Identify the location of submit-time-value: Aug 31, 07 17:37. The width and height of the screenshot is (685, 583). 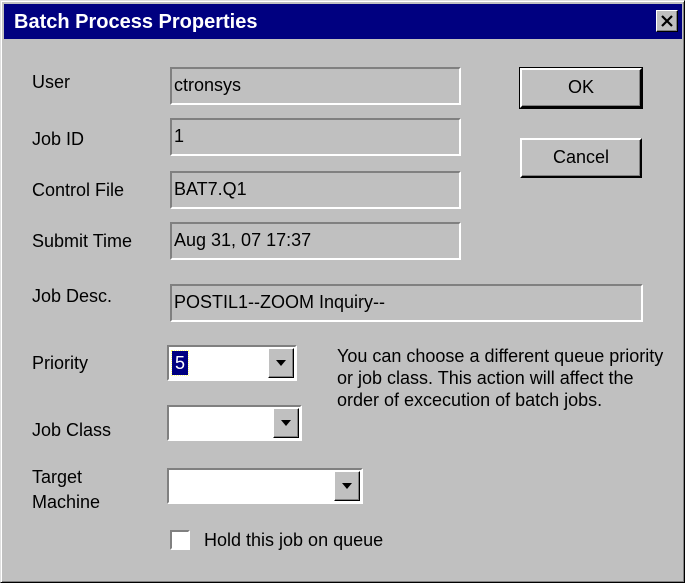
(243, 240).